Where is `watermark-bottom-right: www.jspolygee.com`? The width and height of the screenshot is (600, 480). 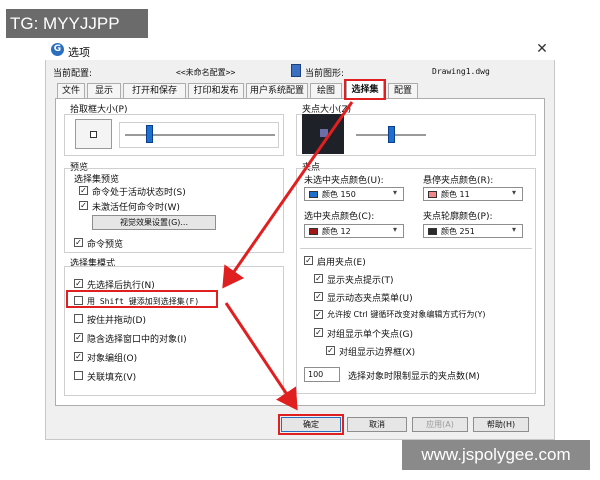
watermark-bottom-right: www.jspolygee.com is located at coordinates (496, 455).